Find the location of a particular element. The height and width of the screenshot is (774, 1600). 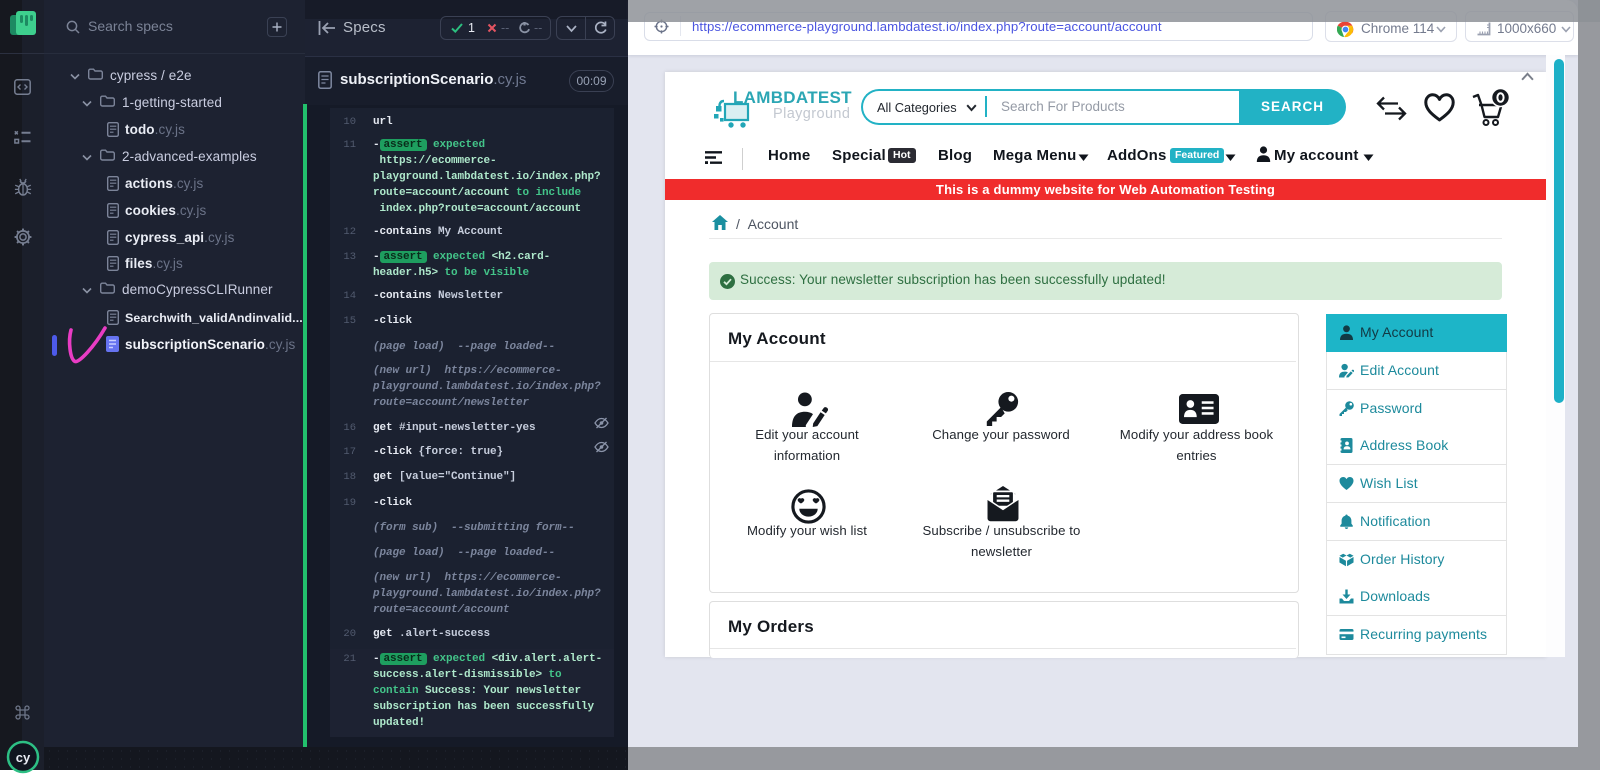

svg-text: cy is located at coordinates (23, 757).